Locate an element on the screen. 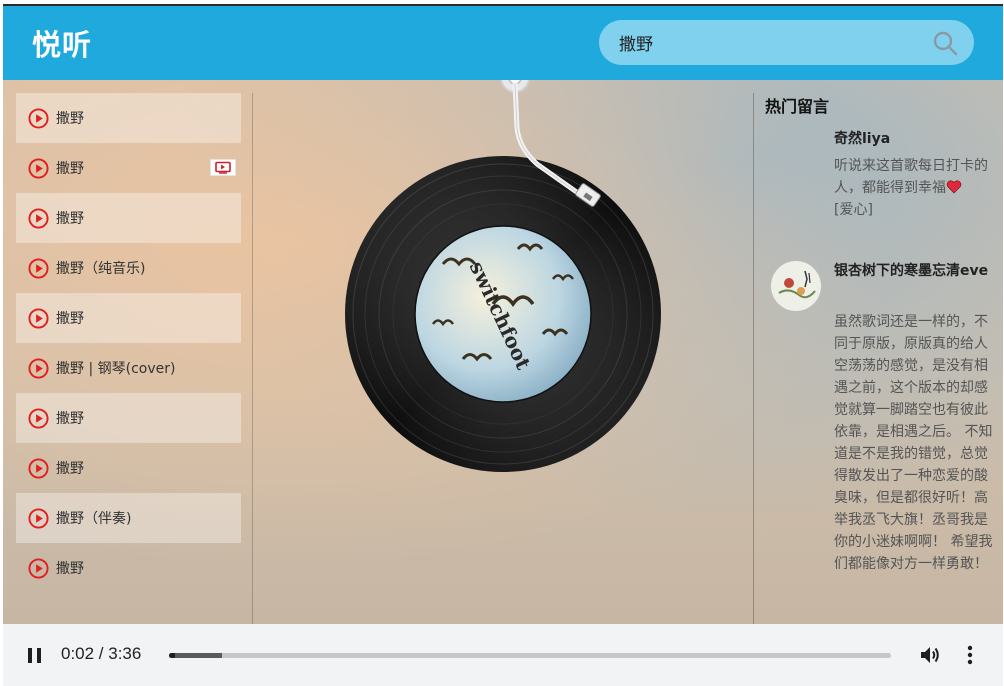 The image size is (1004, 686). time-display: 0:02 / 3:36 is located at coordinates (101, 653).